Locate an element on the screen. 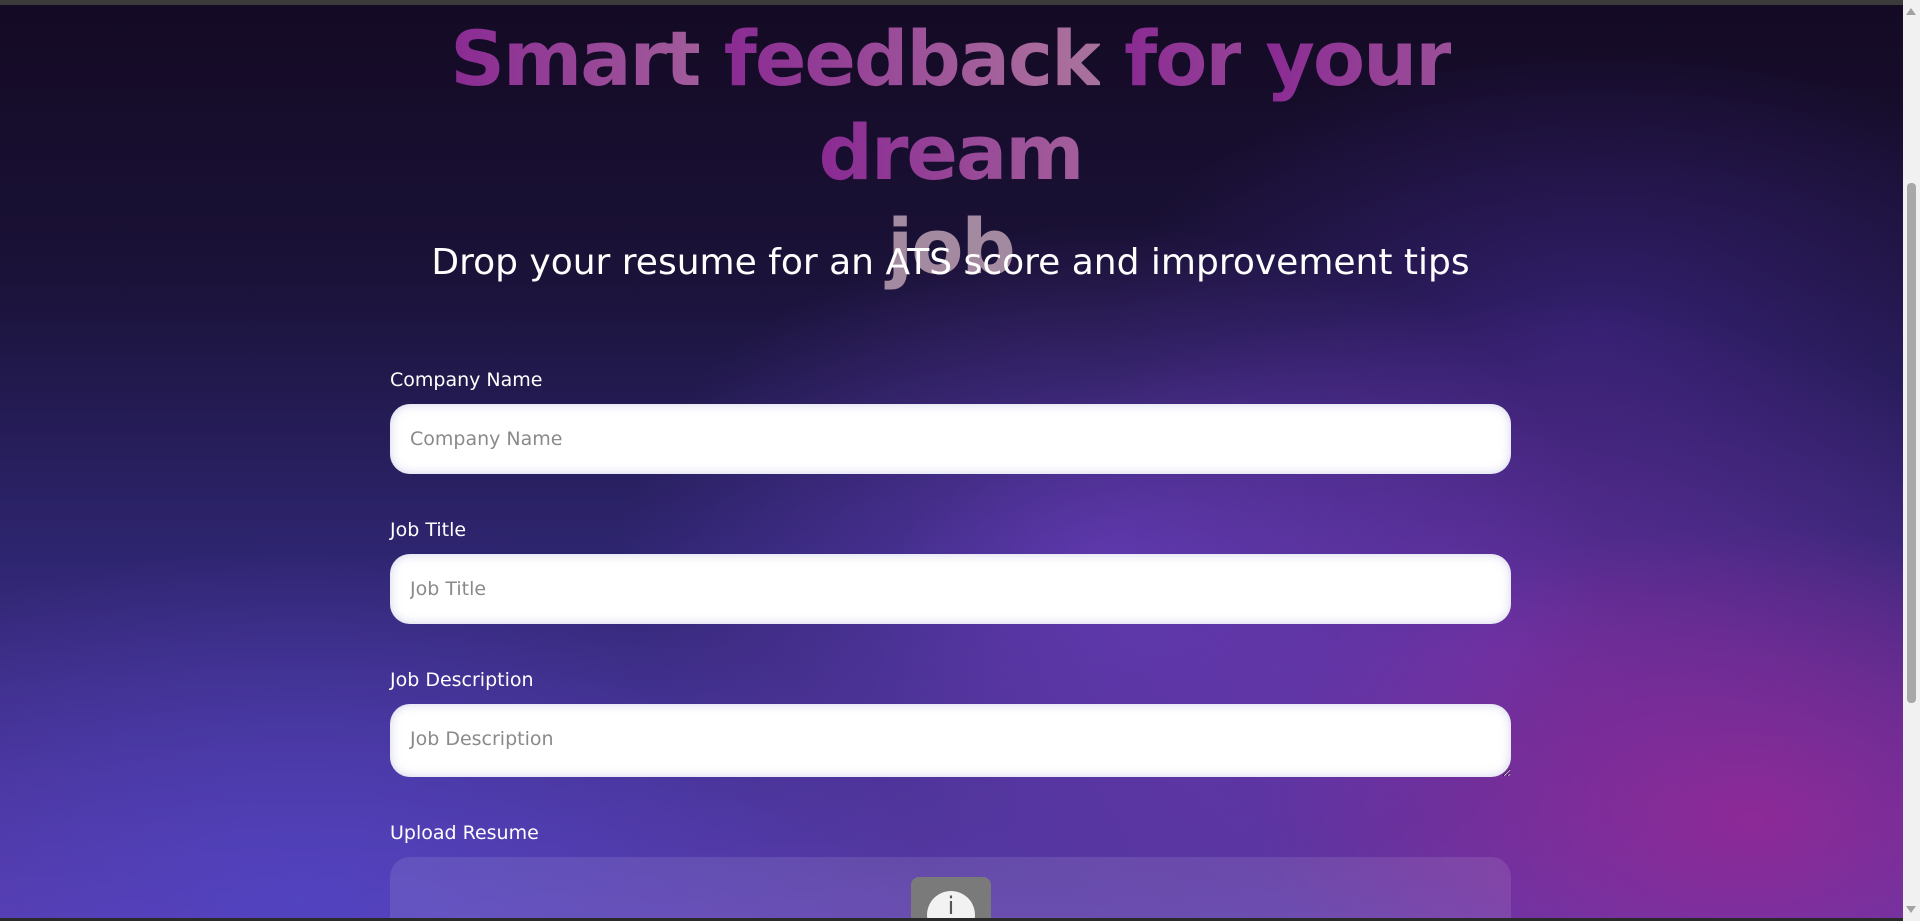 Image resolution: width=1920 pixels, height=921 pixels. company-name-label: Company Name is located at coordinates (466, 380).